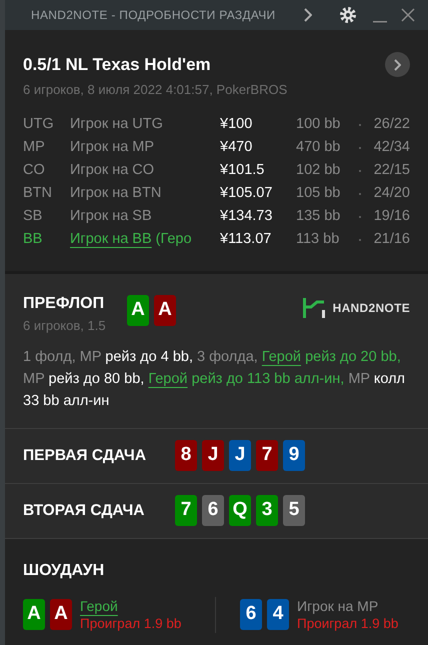 The image size is (428, 645). I want to click on logo-text: HAND2NOTE, so click(371, 308).